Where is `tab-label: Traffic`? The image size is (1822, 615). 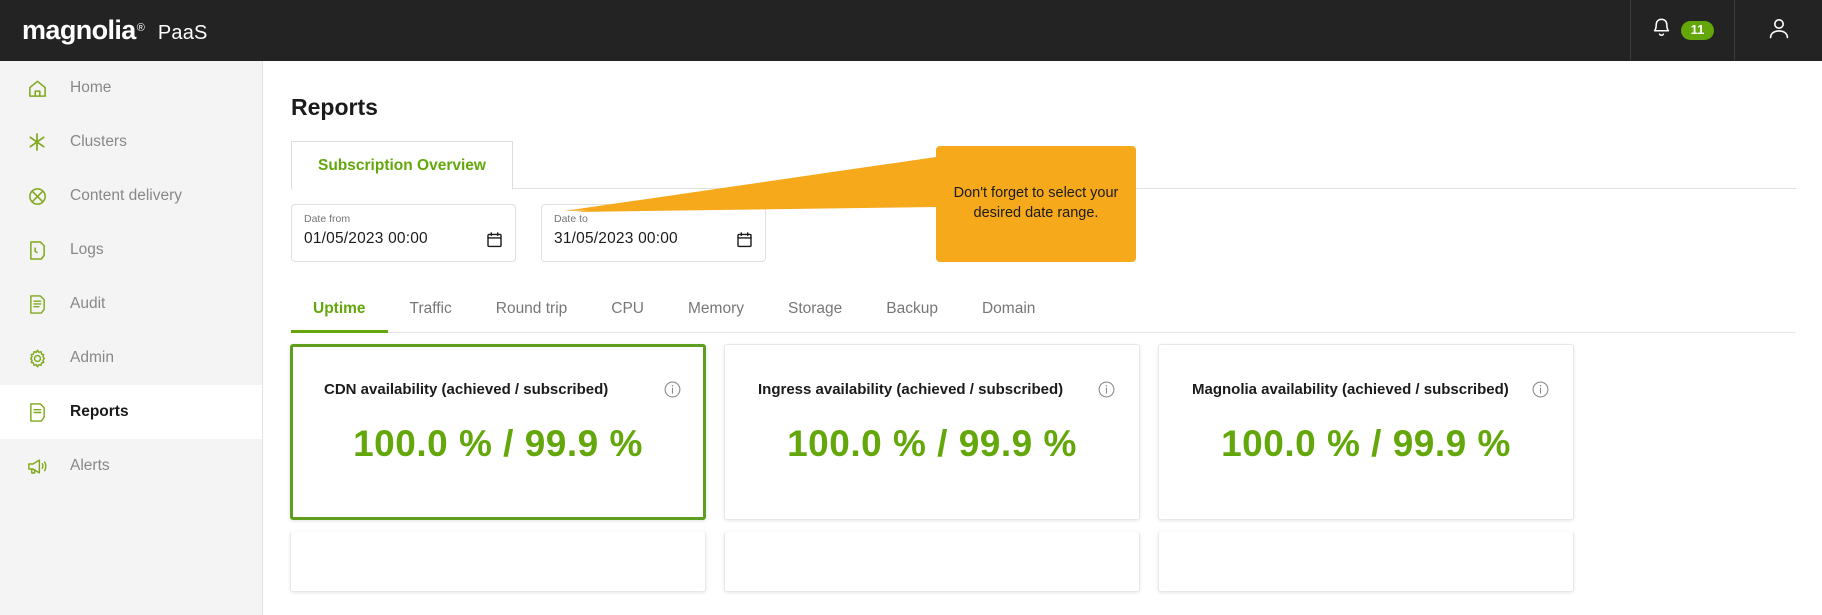 tab-label: Traffic is located at coordinates (430, 308).